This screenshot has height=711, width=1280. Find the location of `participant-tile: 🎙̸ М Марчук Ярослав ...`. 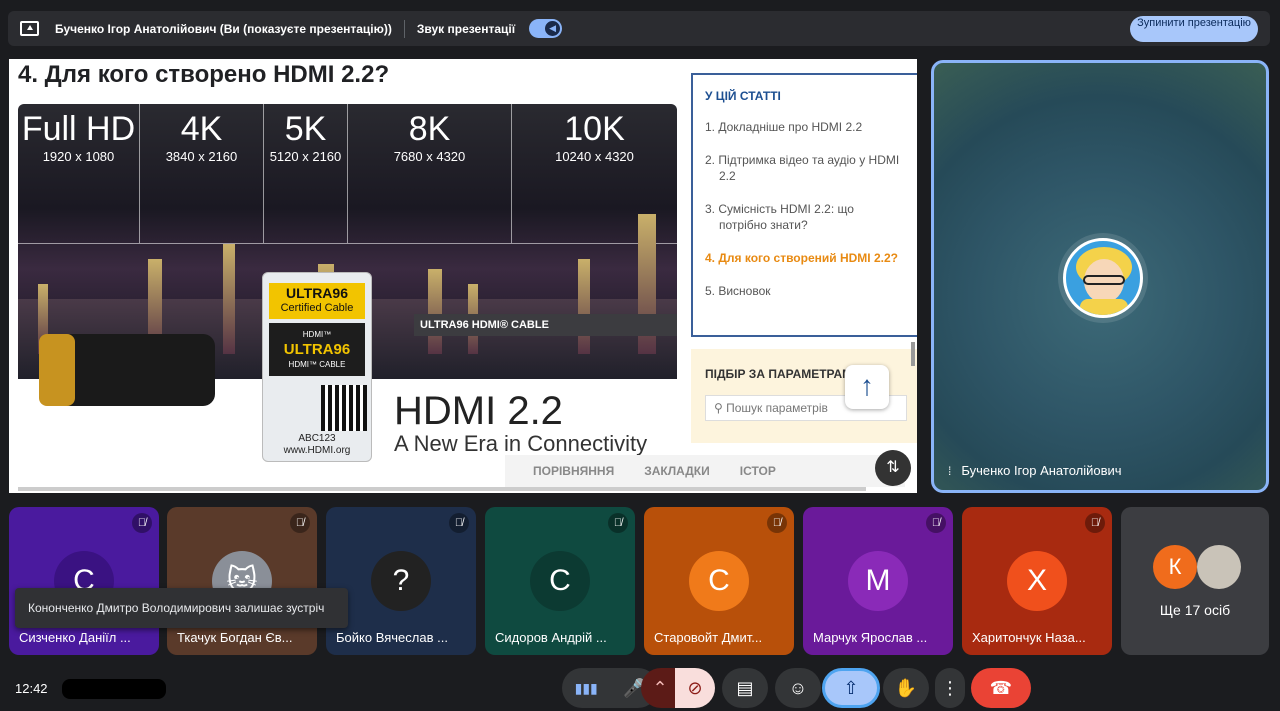

participant-tile: 🎙̸ М Марчук Ярослав ... is located at coordinates (878, 581).